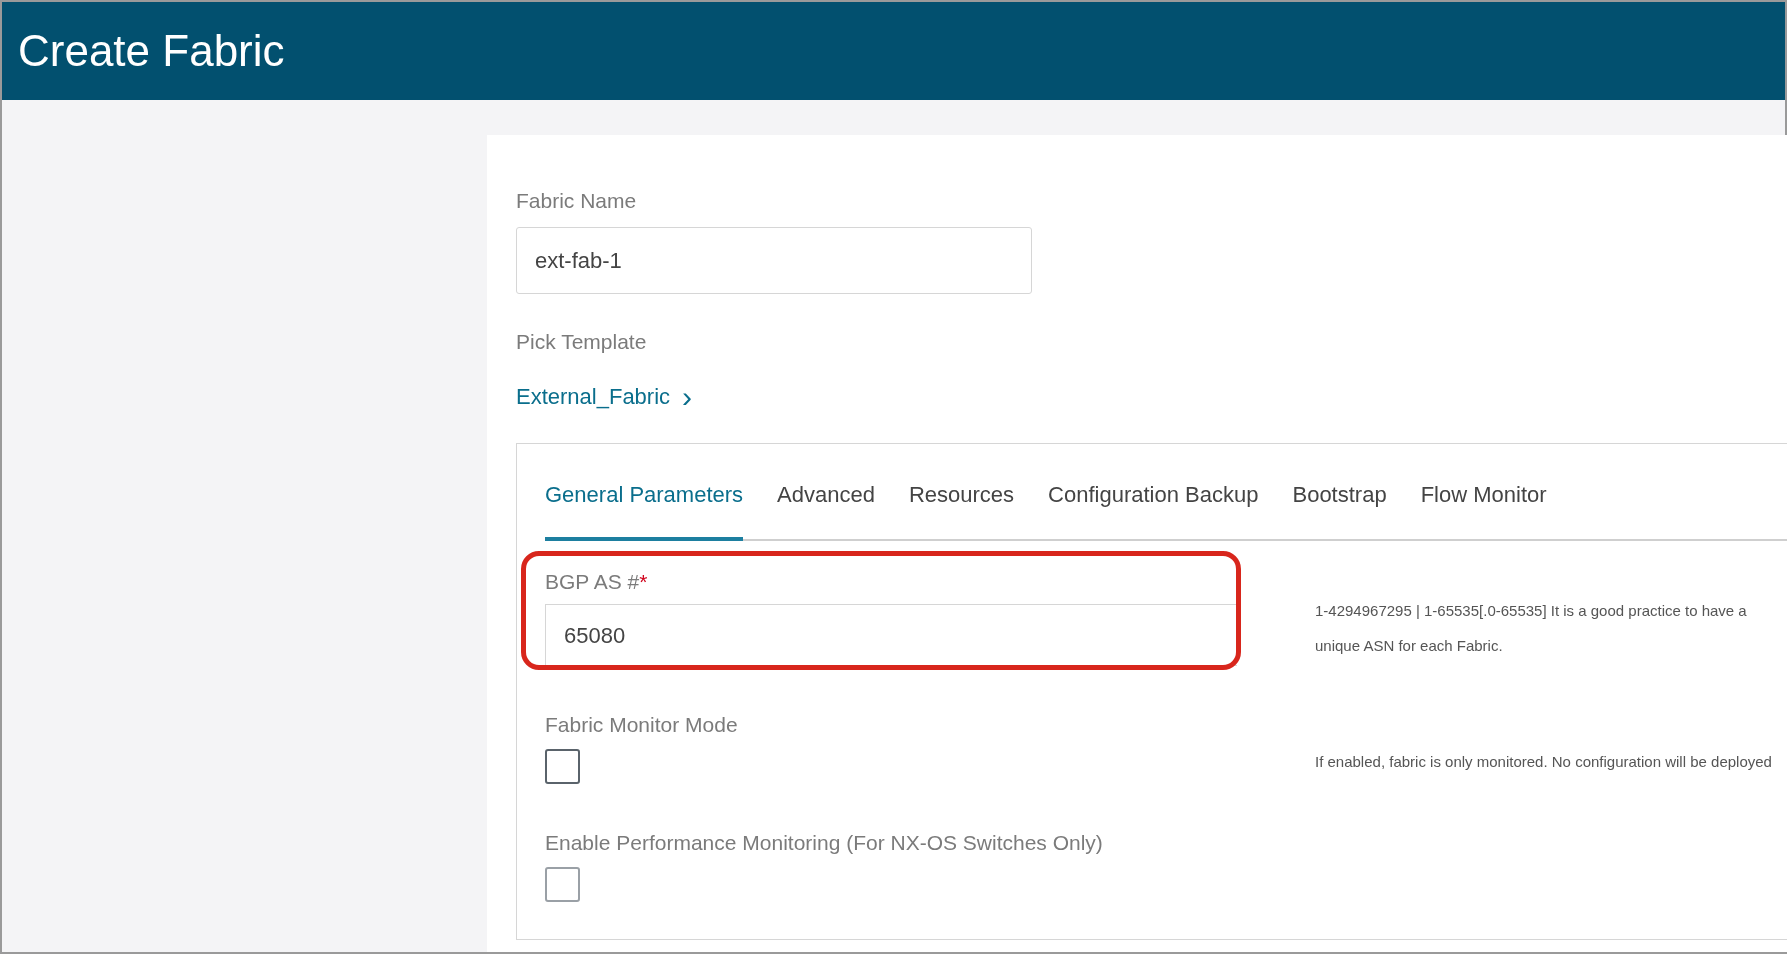 This screenshot has height=954, width=1787. Describe the element at coordinates (577, 200) in the screenshot. I see `field-label: Fabric Name` at that location.